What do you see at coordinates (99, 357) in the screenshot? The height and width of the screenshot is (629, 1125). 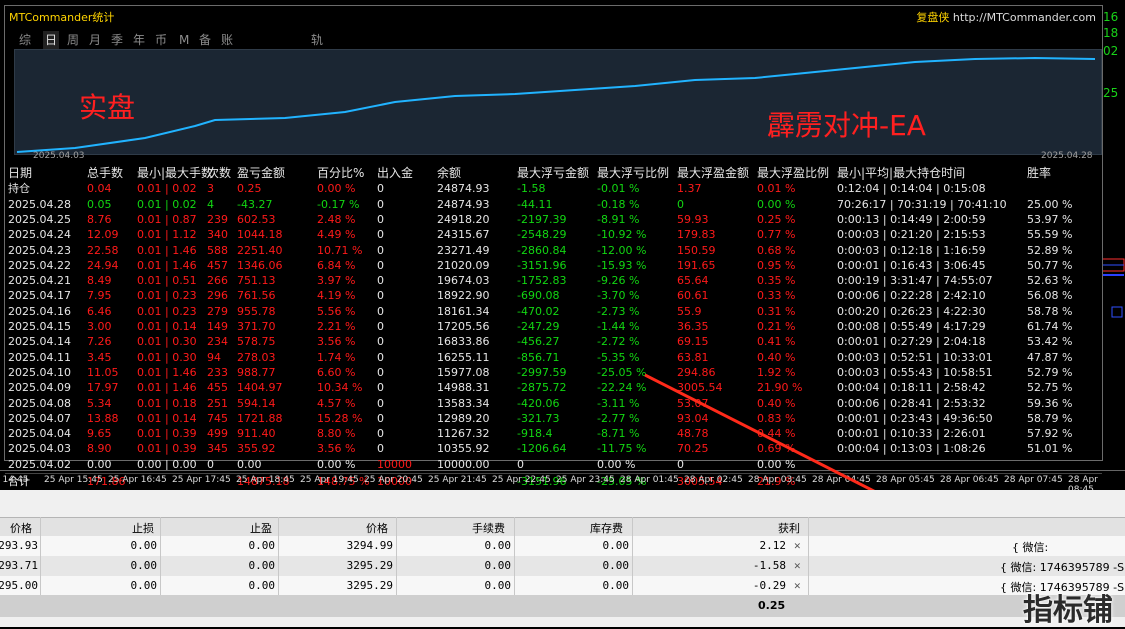 I see `stats-cell-lots: 3.45` at bounding box center [99, 357].